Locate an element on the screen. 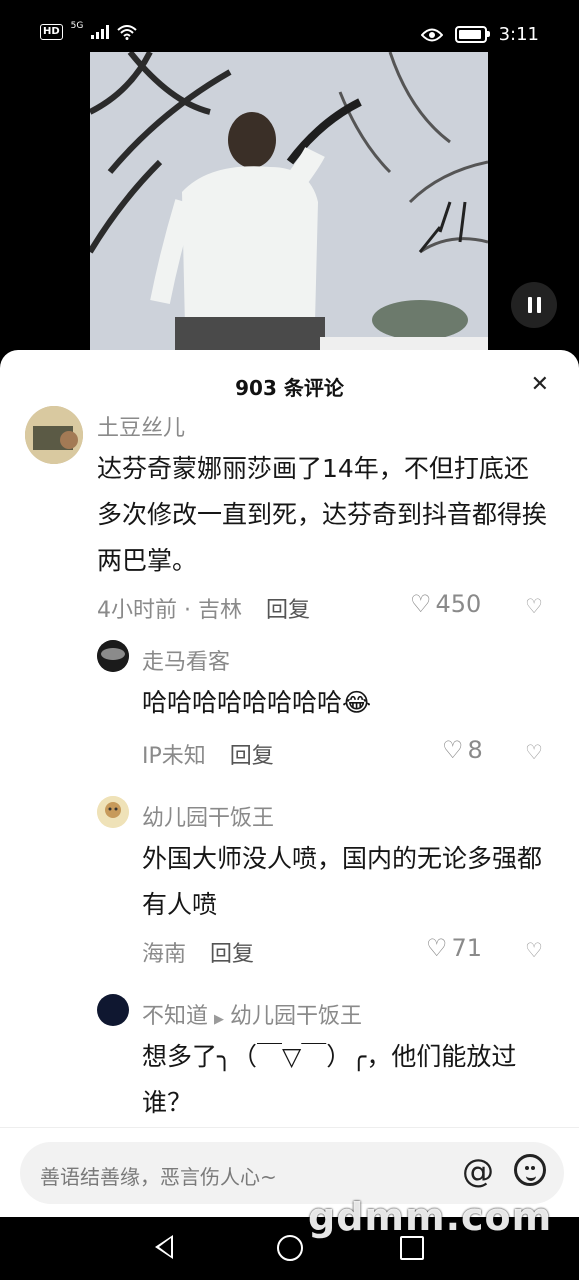  like-count: 450 is located at coordinates (458, 604).